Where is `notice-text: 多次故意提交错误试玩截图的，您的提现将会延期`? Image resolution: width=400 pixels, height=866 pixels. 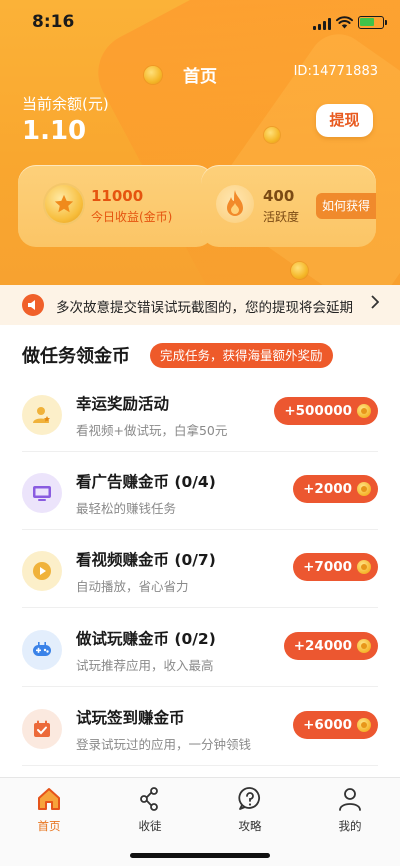 notice-text: 多次故意提交错误试玩截图的，您的提现将会延期 is located at coordinates (204, 308).